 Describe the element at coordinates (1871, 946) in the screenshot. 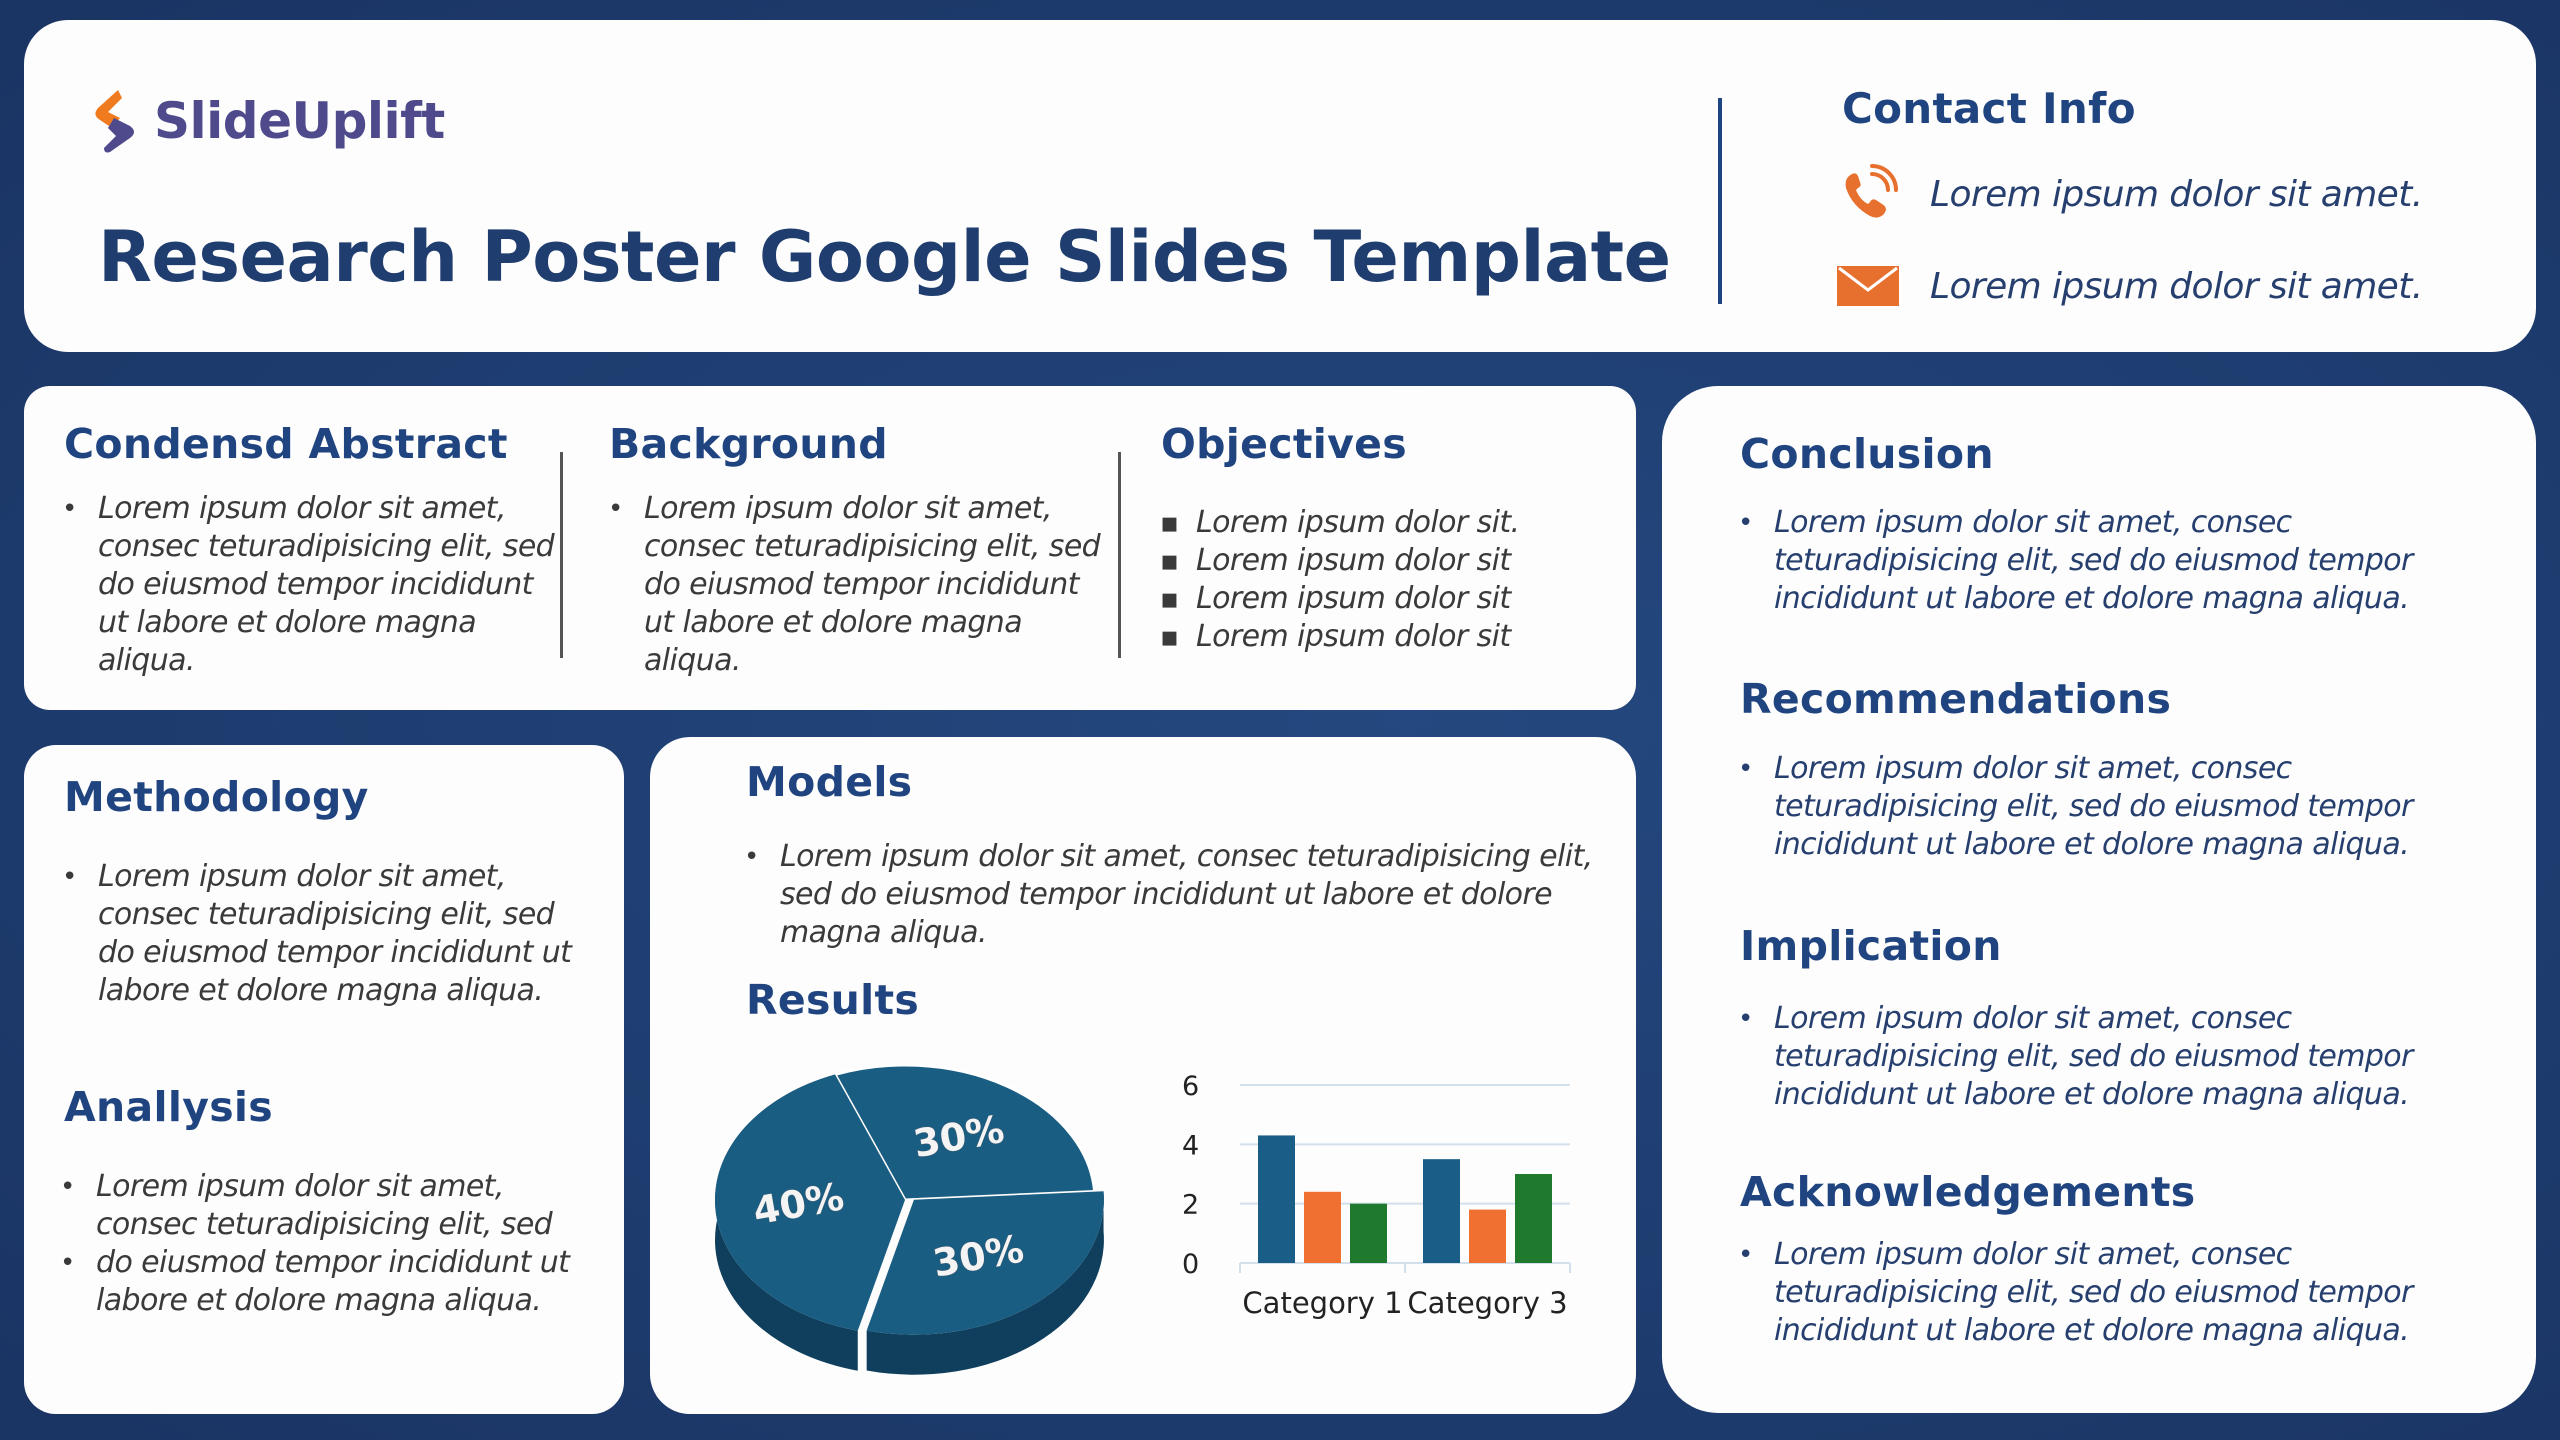

I see `implication-title: Implication` at that location.